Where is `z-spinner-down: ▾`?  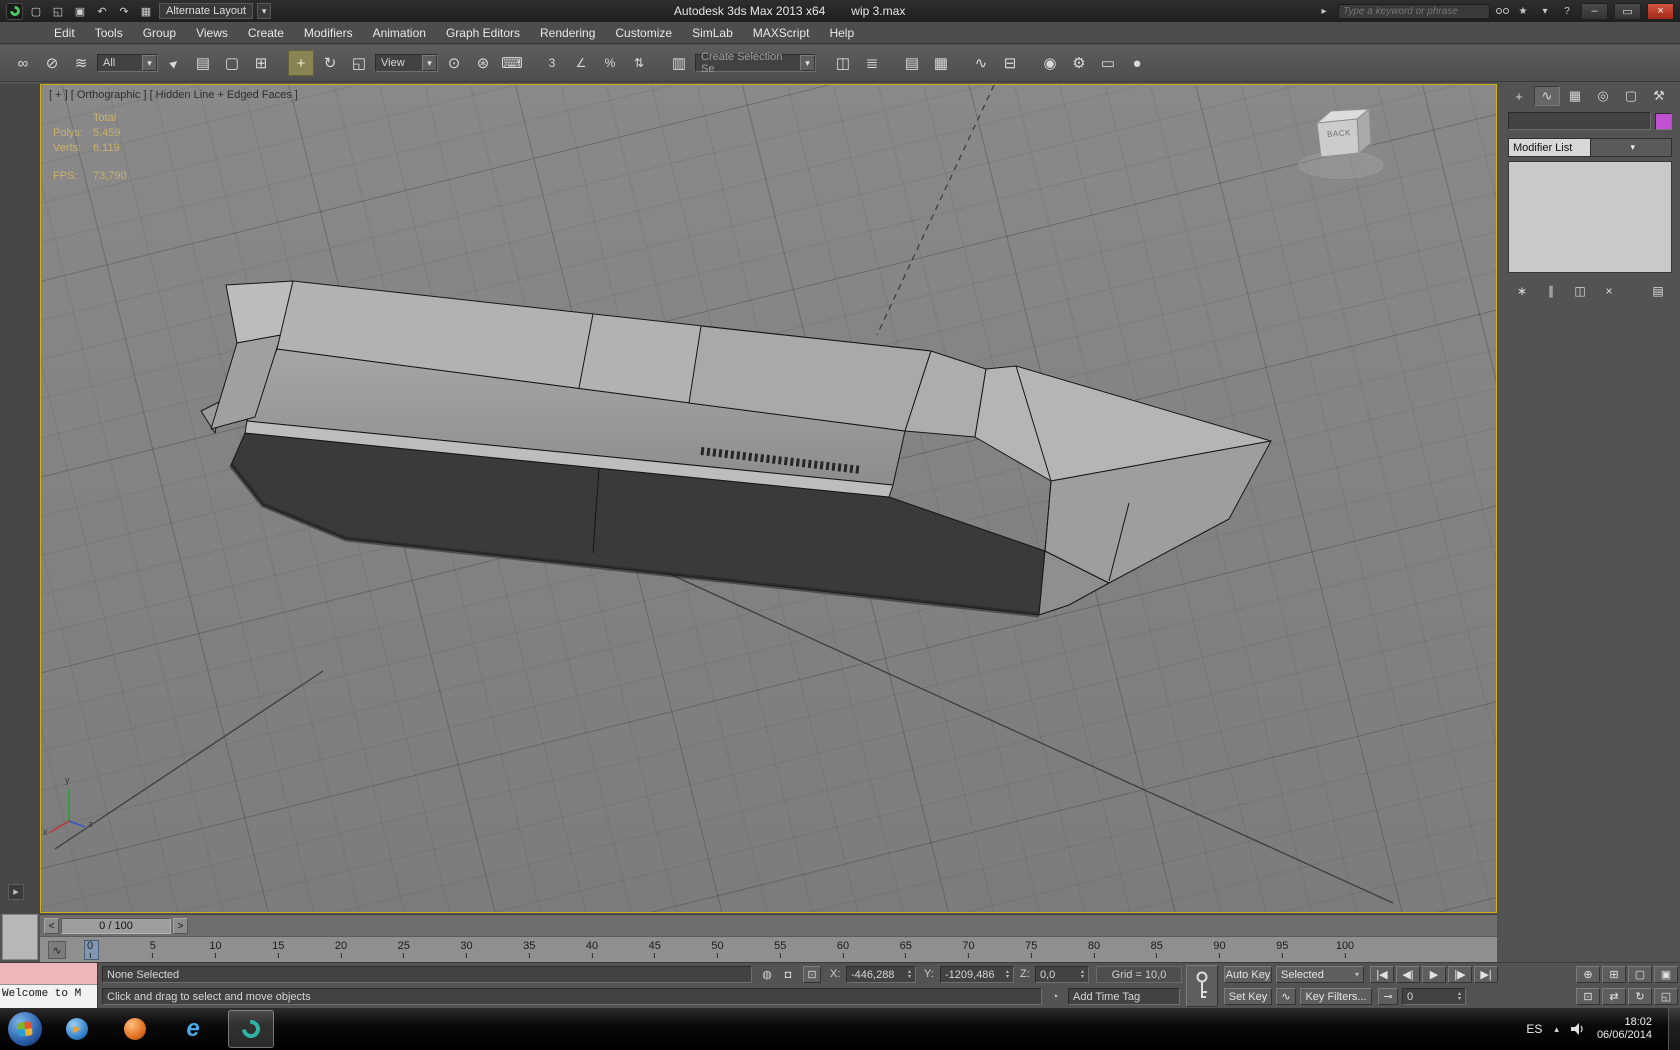 z-spinner-down: ▾ is located at coordinates (1082, 977).